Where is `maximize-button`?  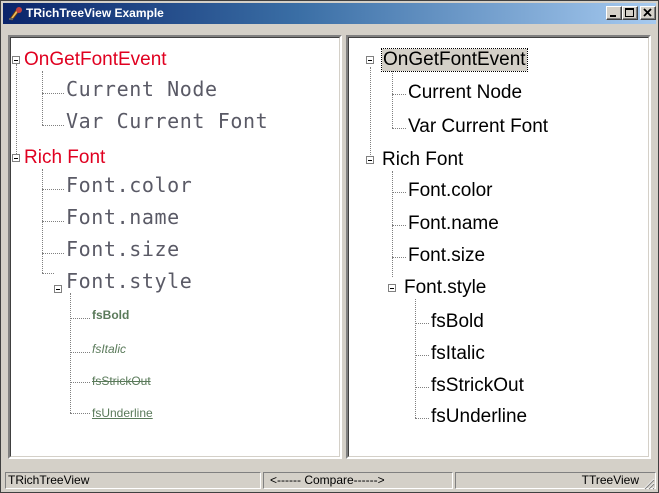 maximize-button is located at coordinates (630, 13).